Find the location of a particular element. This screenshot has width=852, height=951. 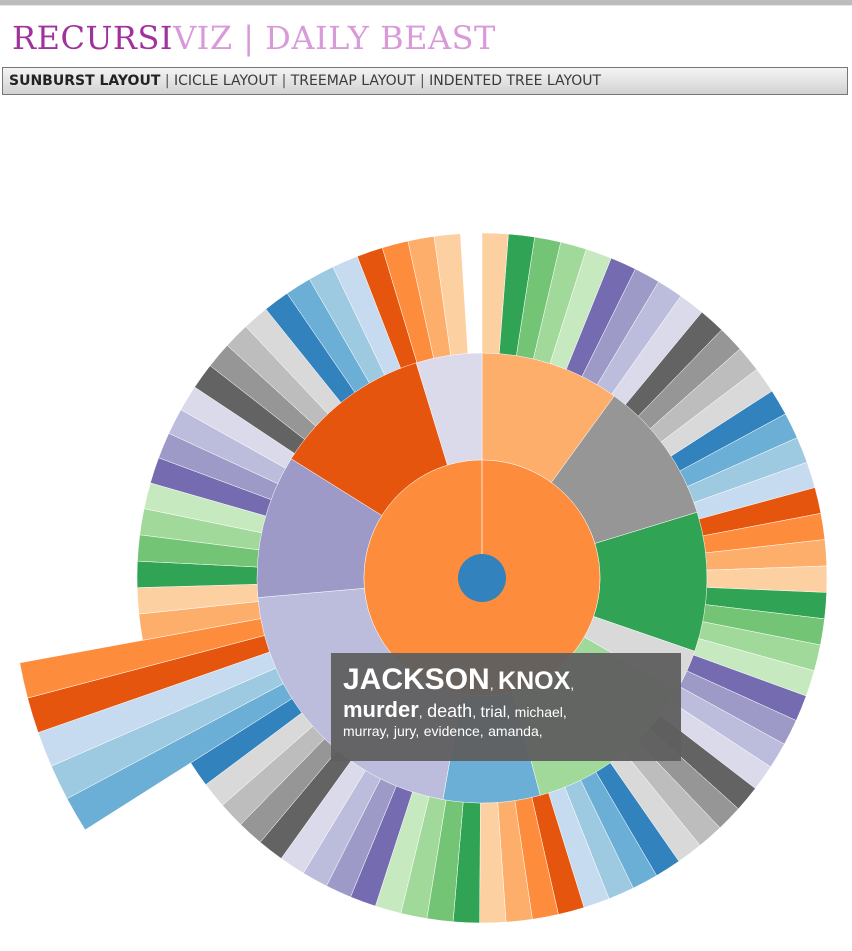

nav-icicle-layout: ICICLE LAYOUT is located at coordinates (225, 81).